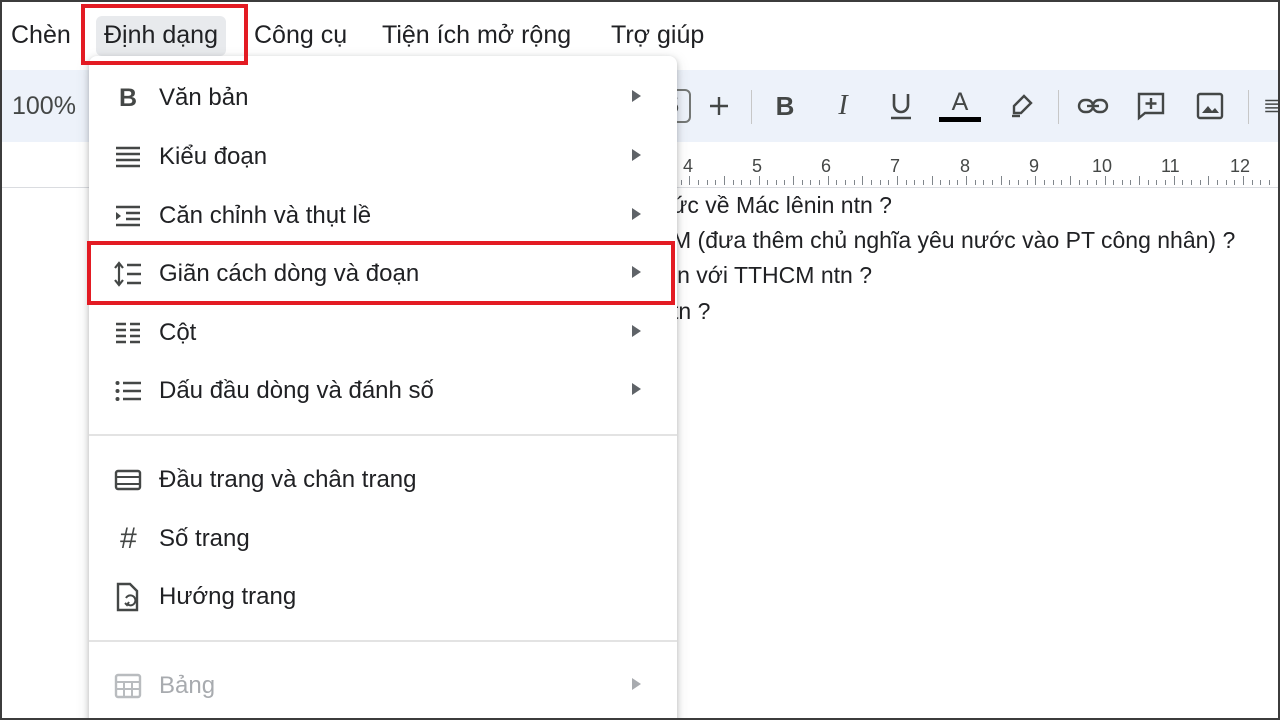  I want to click on underline-icon, so click(901, 106).